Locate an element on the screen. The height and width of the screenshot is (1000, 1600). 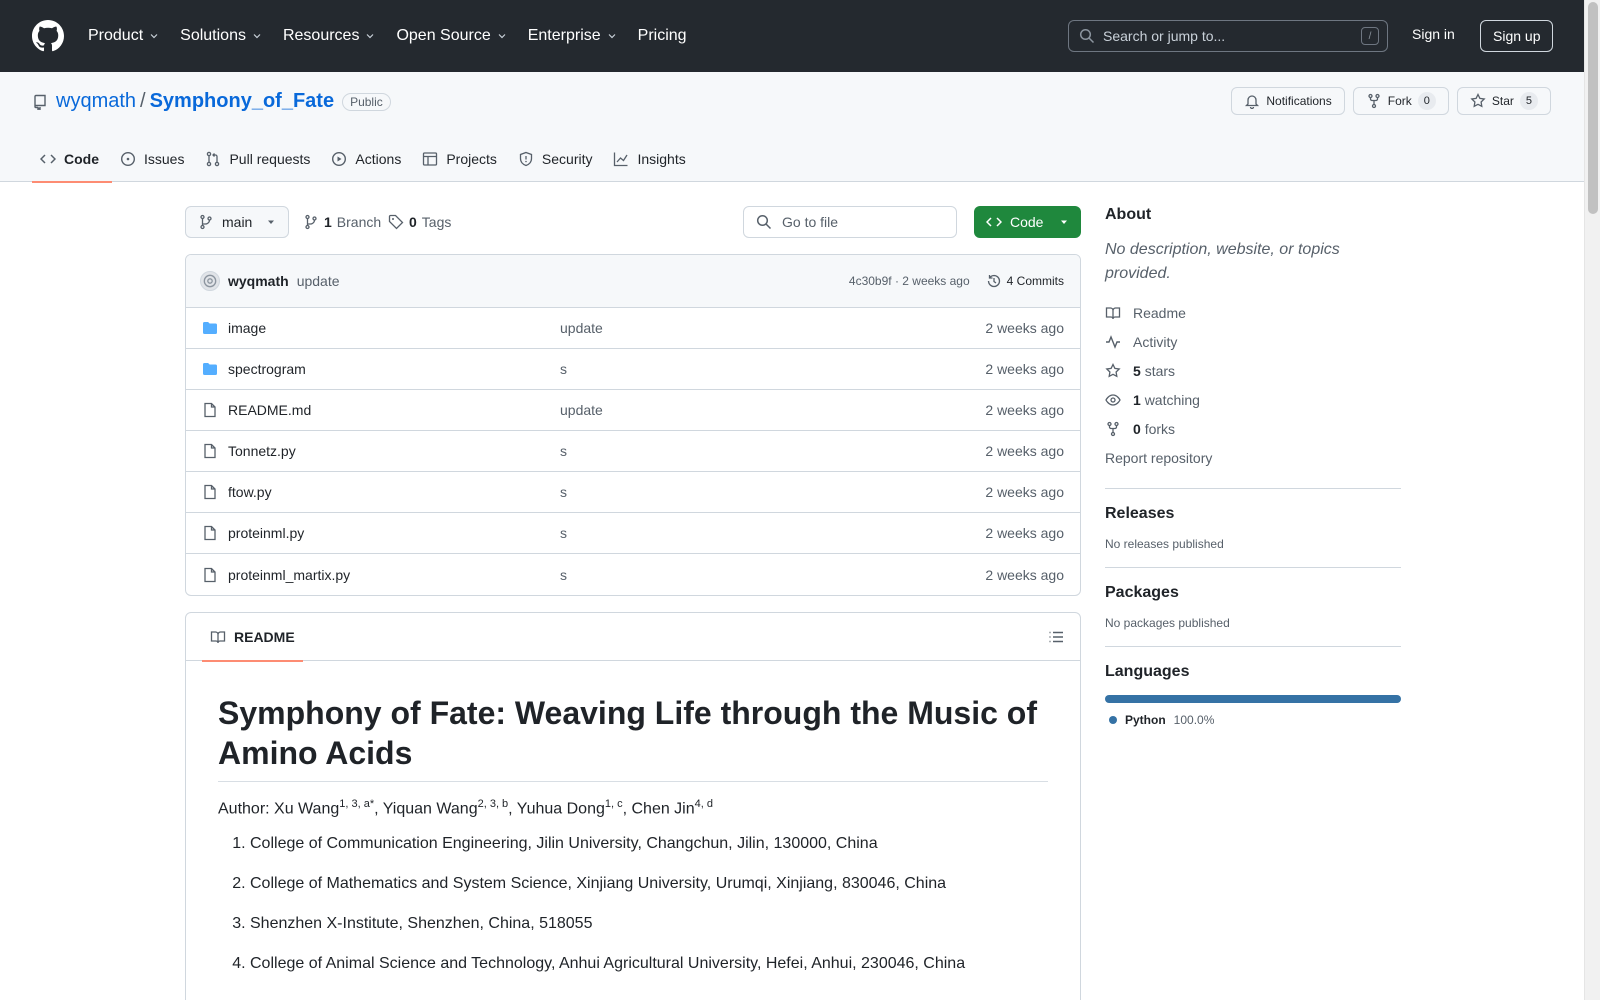
tab-label: Issues is located at coordinates (164, 159).